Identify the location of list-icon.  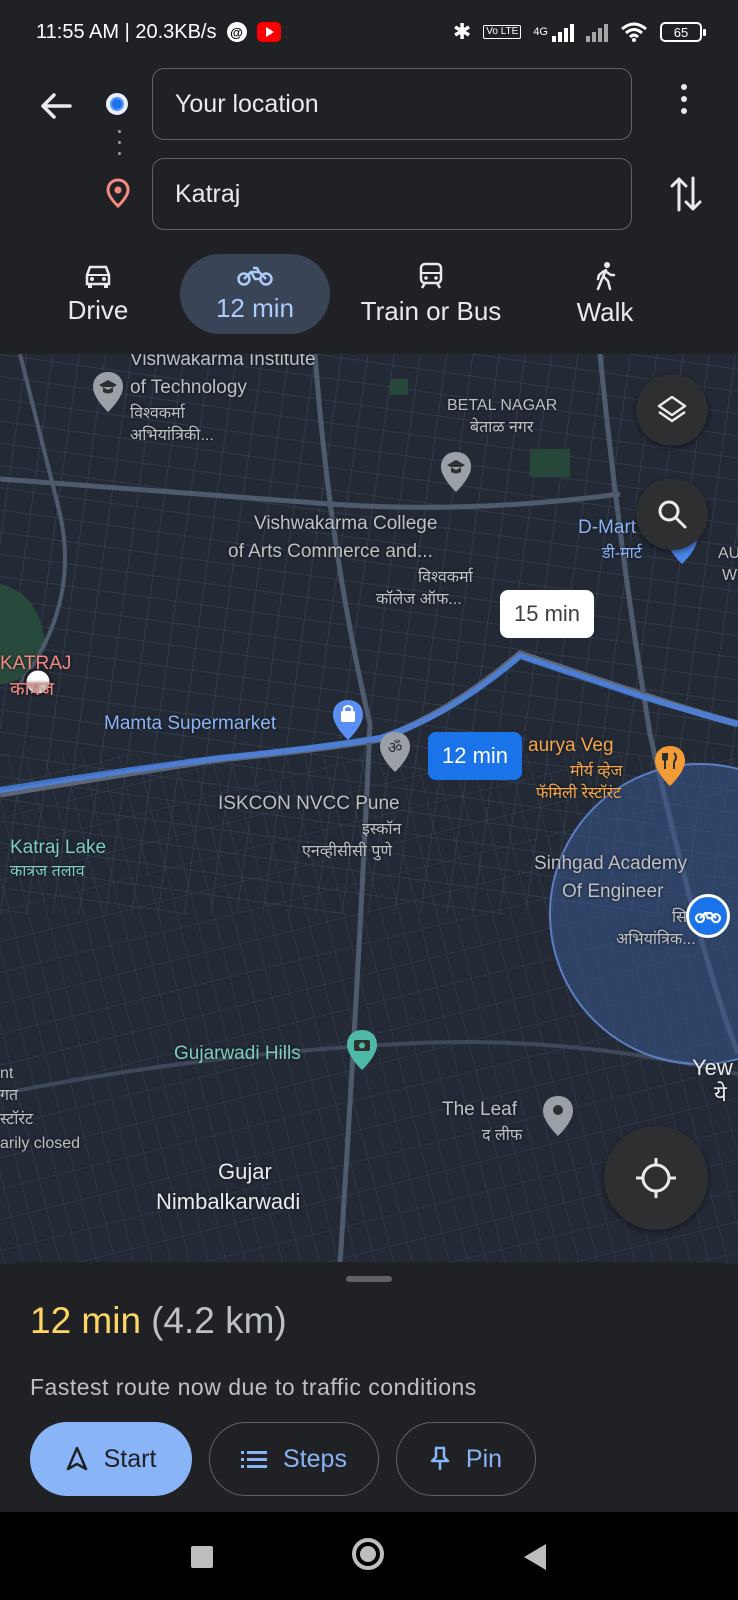
(254, 1459).